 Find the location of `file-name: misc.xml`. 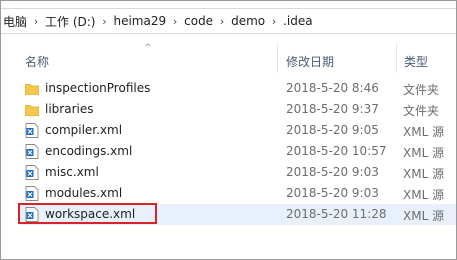

file-name: misc.xml is located at coordinates (72, 172).